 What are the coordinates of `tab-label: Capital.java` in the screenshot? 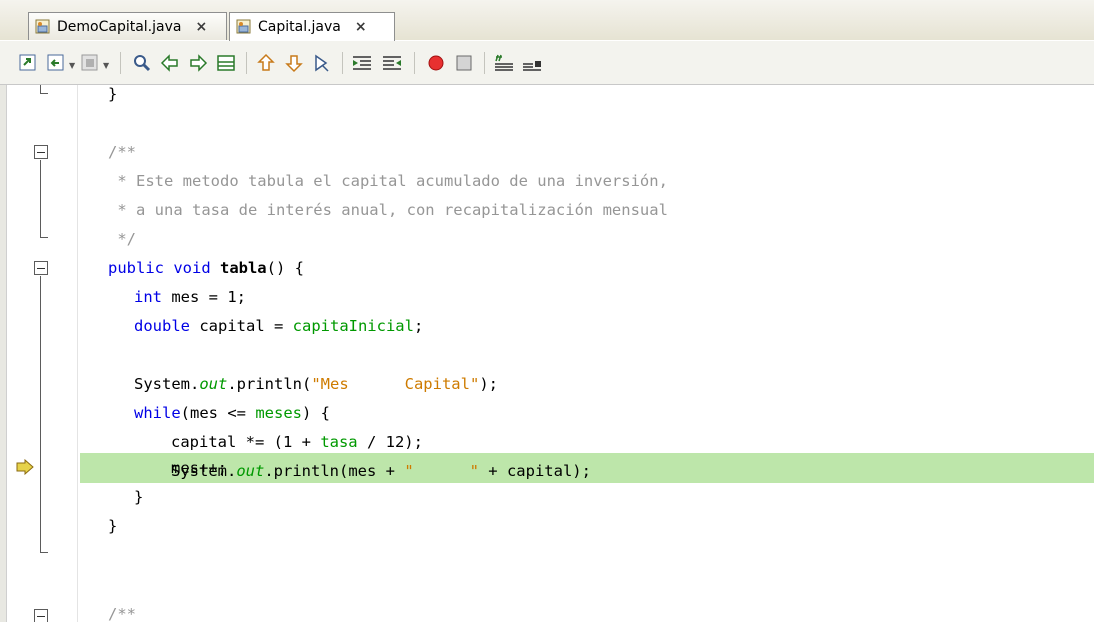 It's located at (299, 27).